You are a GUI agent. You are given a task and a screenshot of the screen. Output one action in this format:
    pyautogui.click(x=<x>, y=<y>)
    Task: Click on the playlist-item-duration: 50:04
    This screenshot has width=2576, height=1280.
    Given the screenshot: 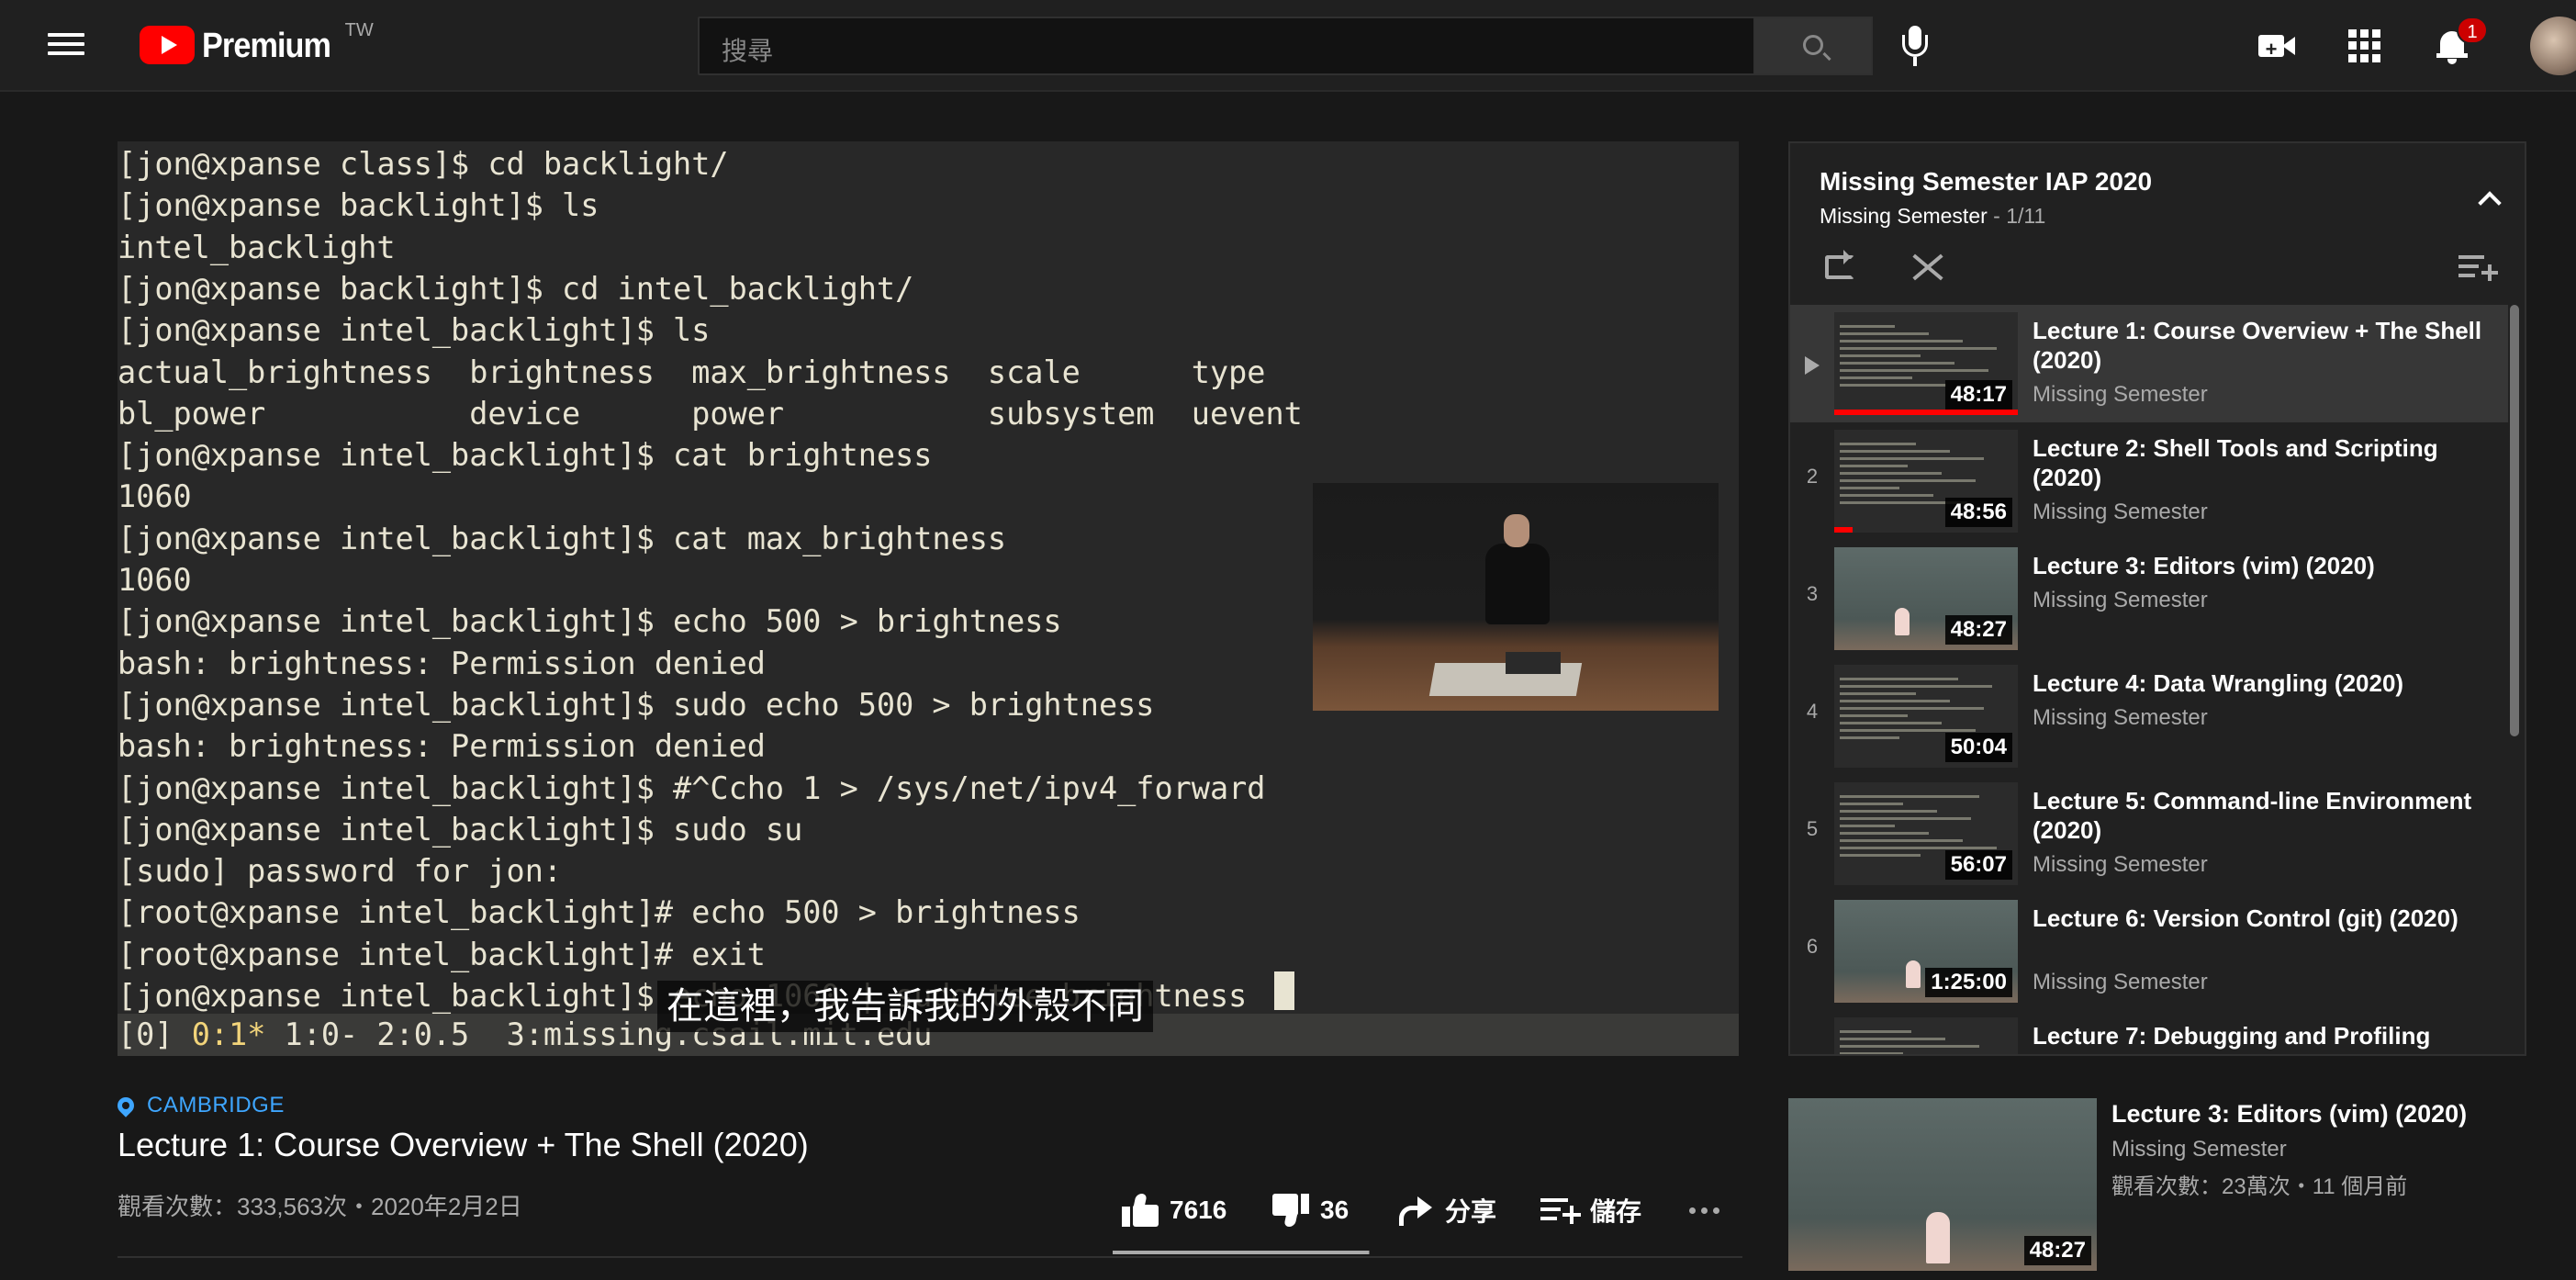 What is the action you would take?
    pyautogui.click(x=1978, y=747)
    